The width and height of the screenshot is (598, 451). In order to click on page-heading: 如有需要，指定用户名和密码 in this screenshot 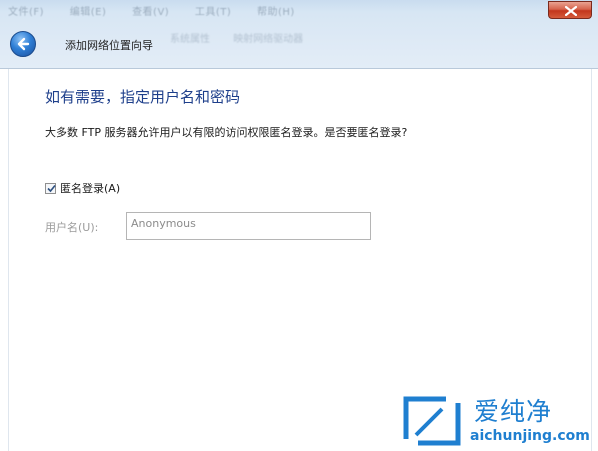, I will do `click(143, 97)`.